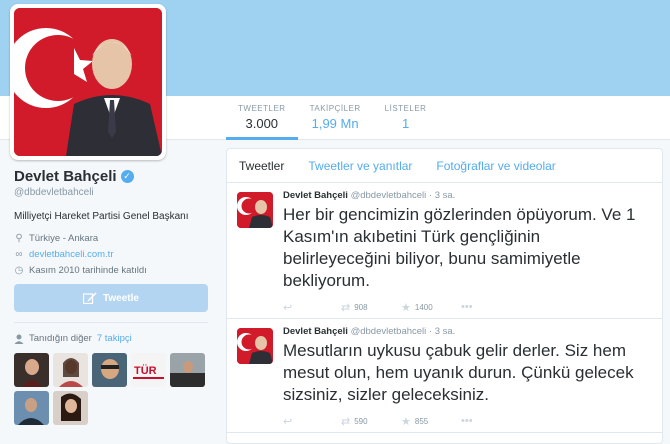 The image size is (670, 444). I want to click on profile-joined: Kasım 2010 tarihinde katıldı, so click(88, 270).